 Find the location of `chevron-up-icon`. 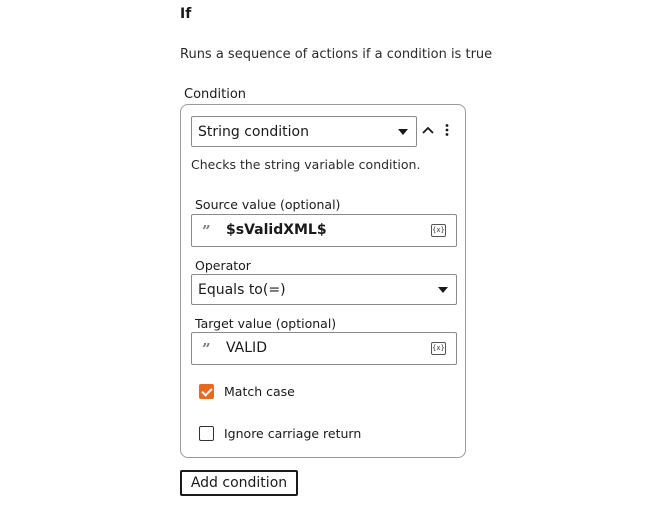

chevron-up-icon is located at coordinates (428, 130).